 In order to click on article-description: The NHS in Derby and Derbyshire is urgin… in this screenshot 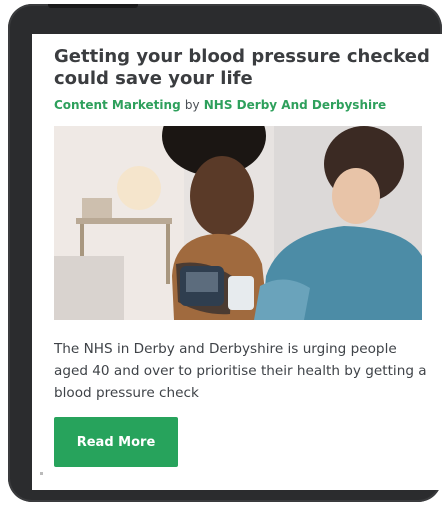, I will do `click(240, 371)`.